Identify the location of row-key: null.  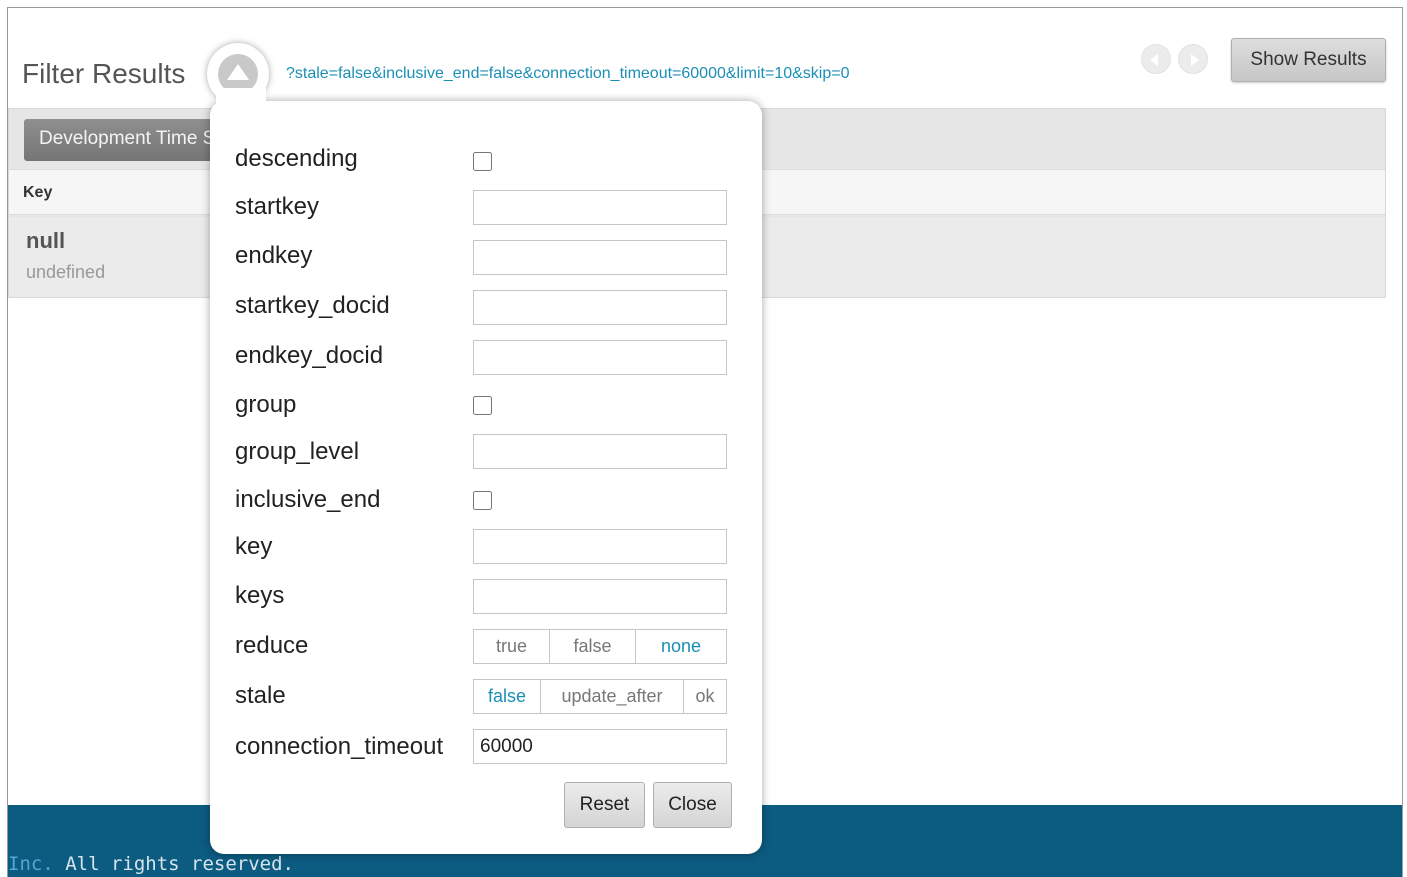
(46, 240).